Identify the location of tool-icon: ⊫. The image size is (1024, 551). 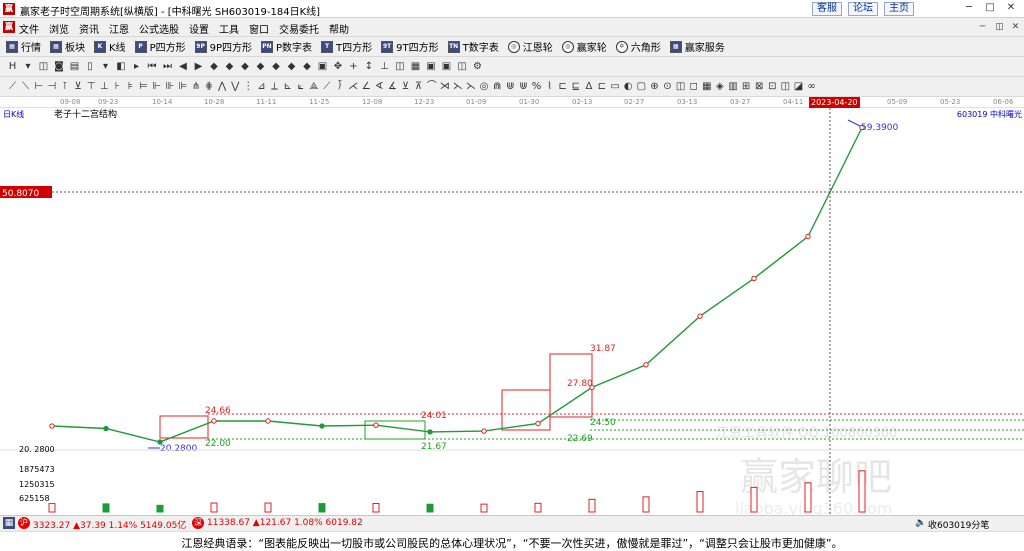
(182, 86).